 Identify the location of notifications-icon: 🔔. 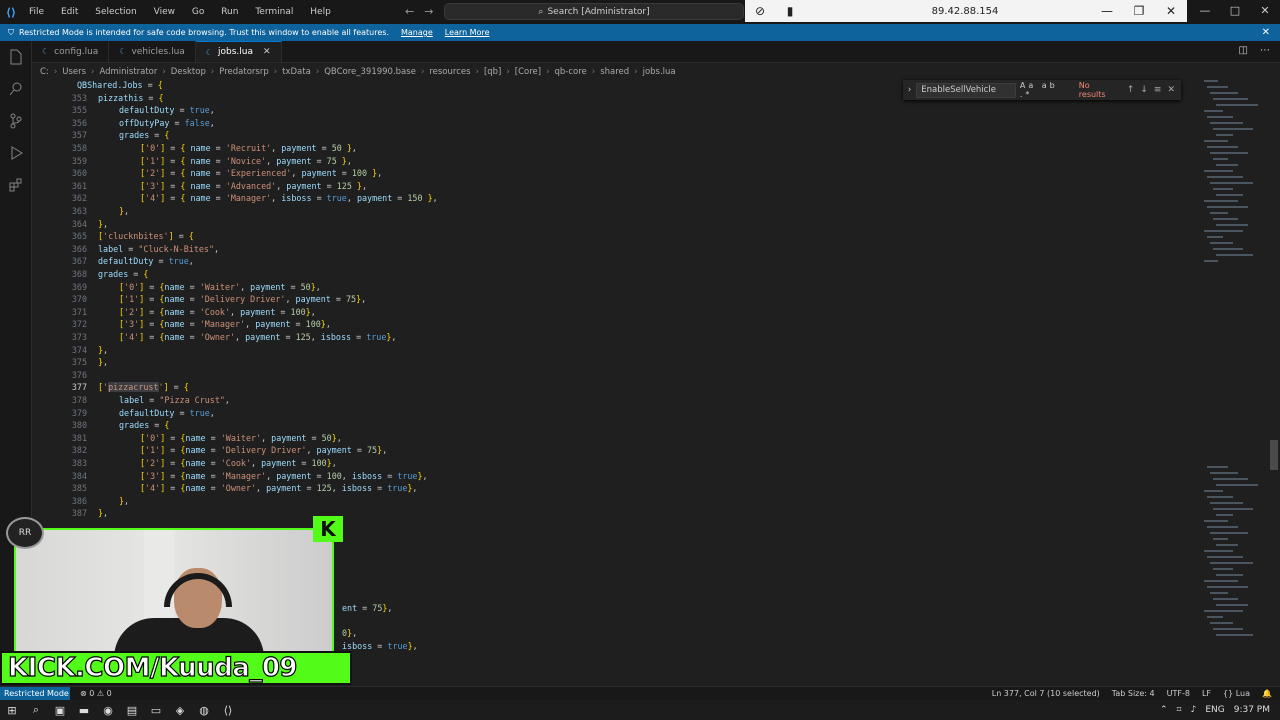
(1267, 693).